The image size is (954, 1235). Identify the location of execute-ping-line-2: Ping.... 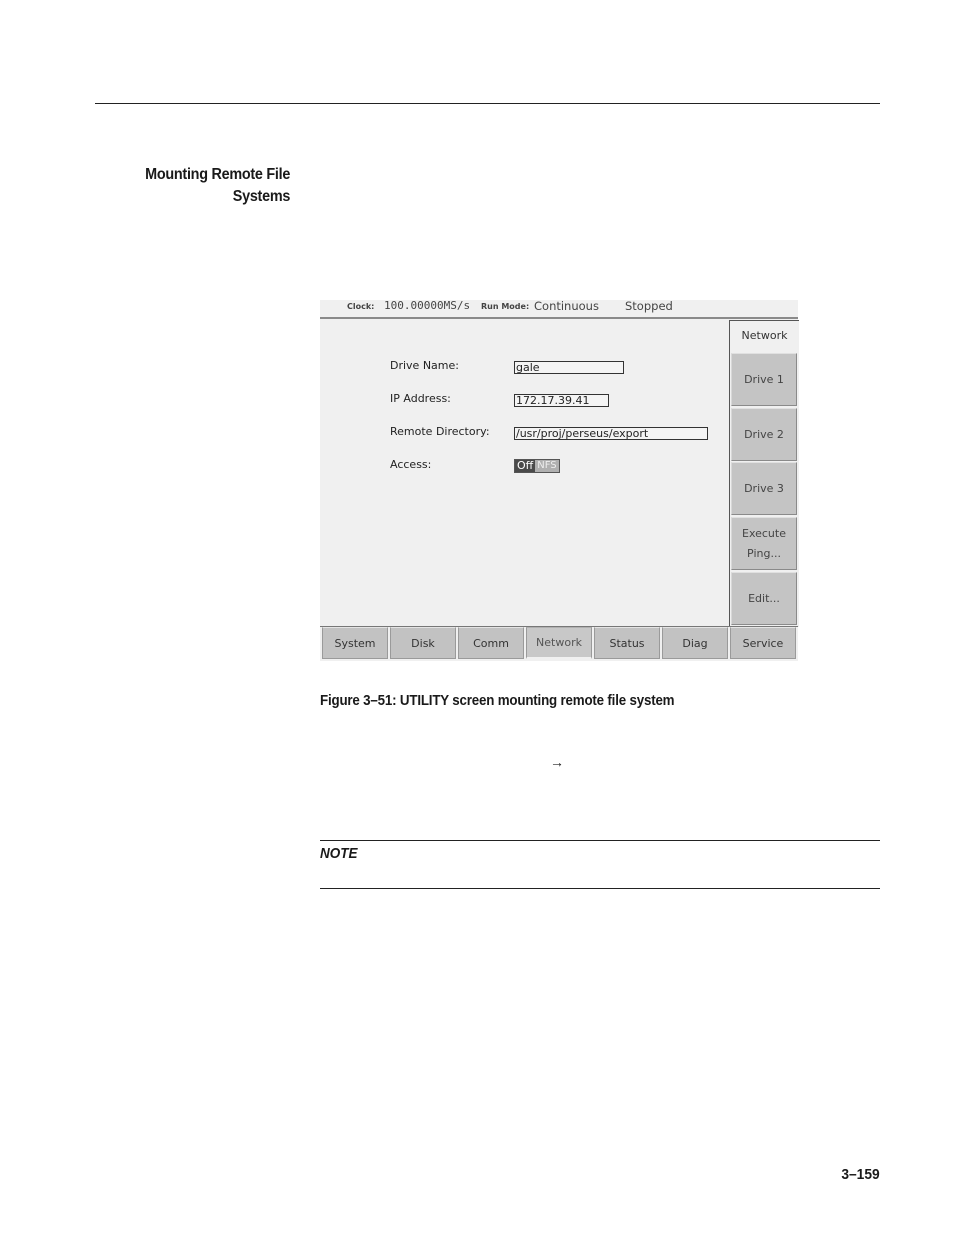
(764, 553).